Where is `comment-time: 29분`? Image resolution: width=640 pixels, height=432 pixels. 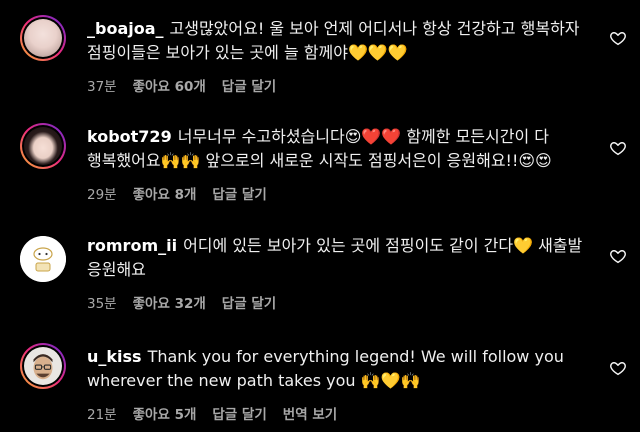
comment-time: 29분 is located at coordinates (102, 195).